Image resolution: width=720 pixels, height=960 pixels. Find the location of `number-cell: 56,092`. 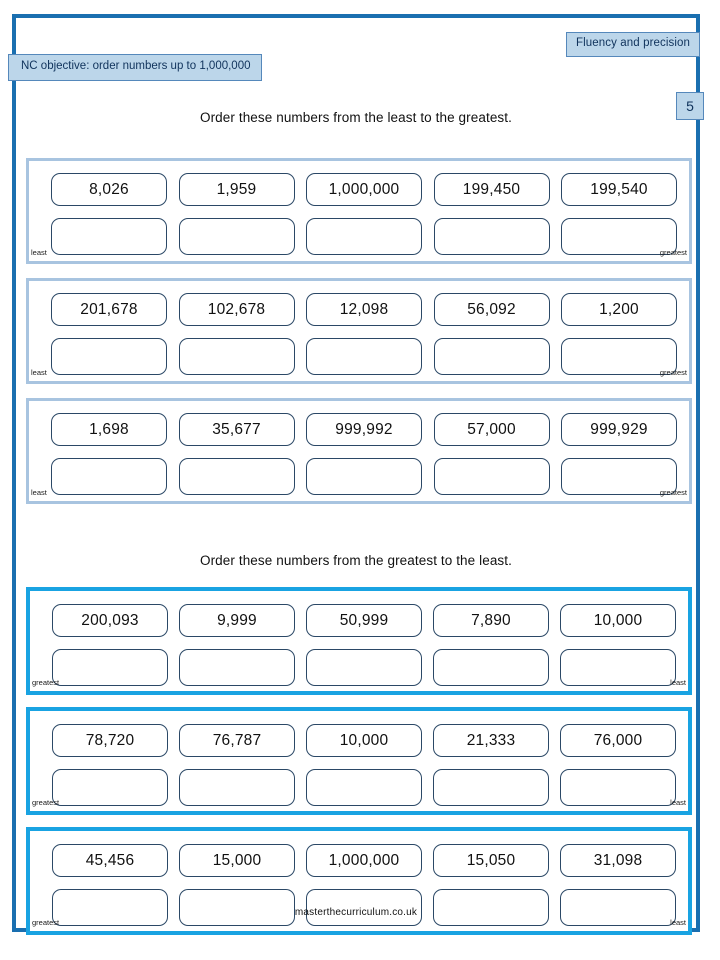

number-cell: 56,092 is located at coordinates (491, 309).